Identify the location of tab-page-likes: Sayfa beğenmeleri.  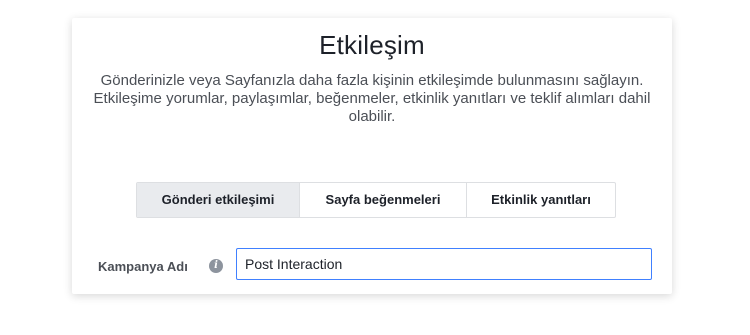
(383, 200).